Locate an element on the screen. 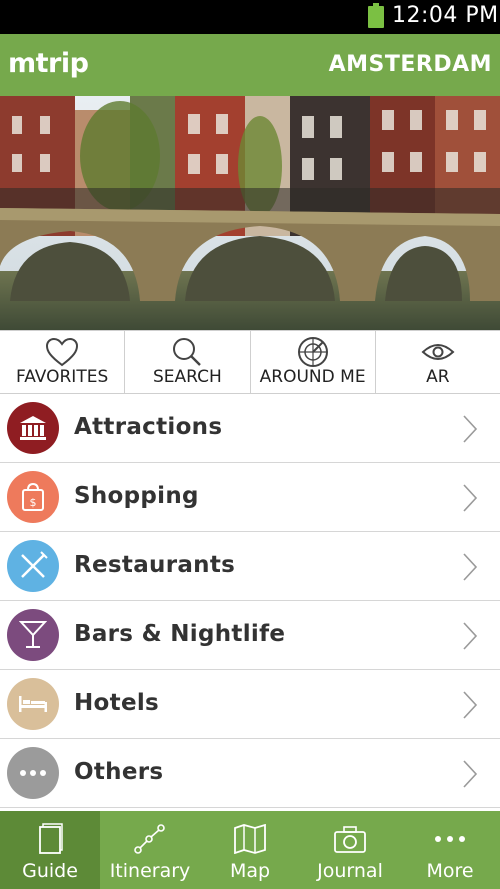 The height and width of the screenshot is (889, 500). category-row-restaurants: Restaurants is located at coordinates (250, 566).